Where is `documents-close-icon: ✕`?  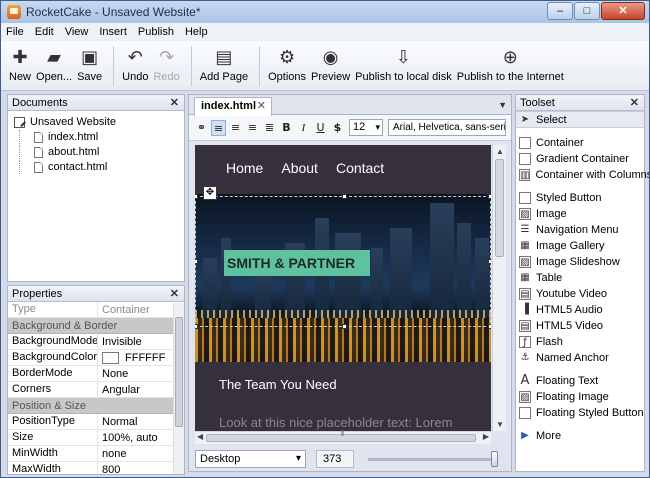
documents-close-icon: ✕ is located at coordinates (174, 102).